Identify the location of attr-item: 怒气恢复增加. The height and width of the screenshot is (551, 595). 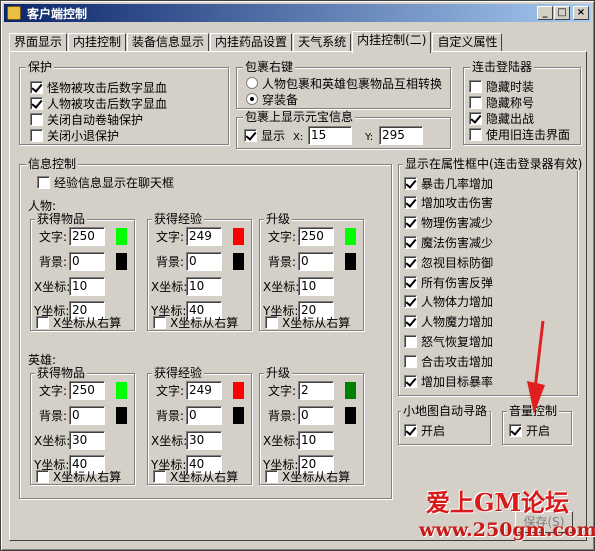
(448, 341).